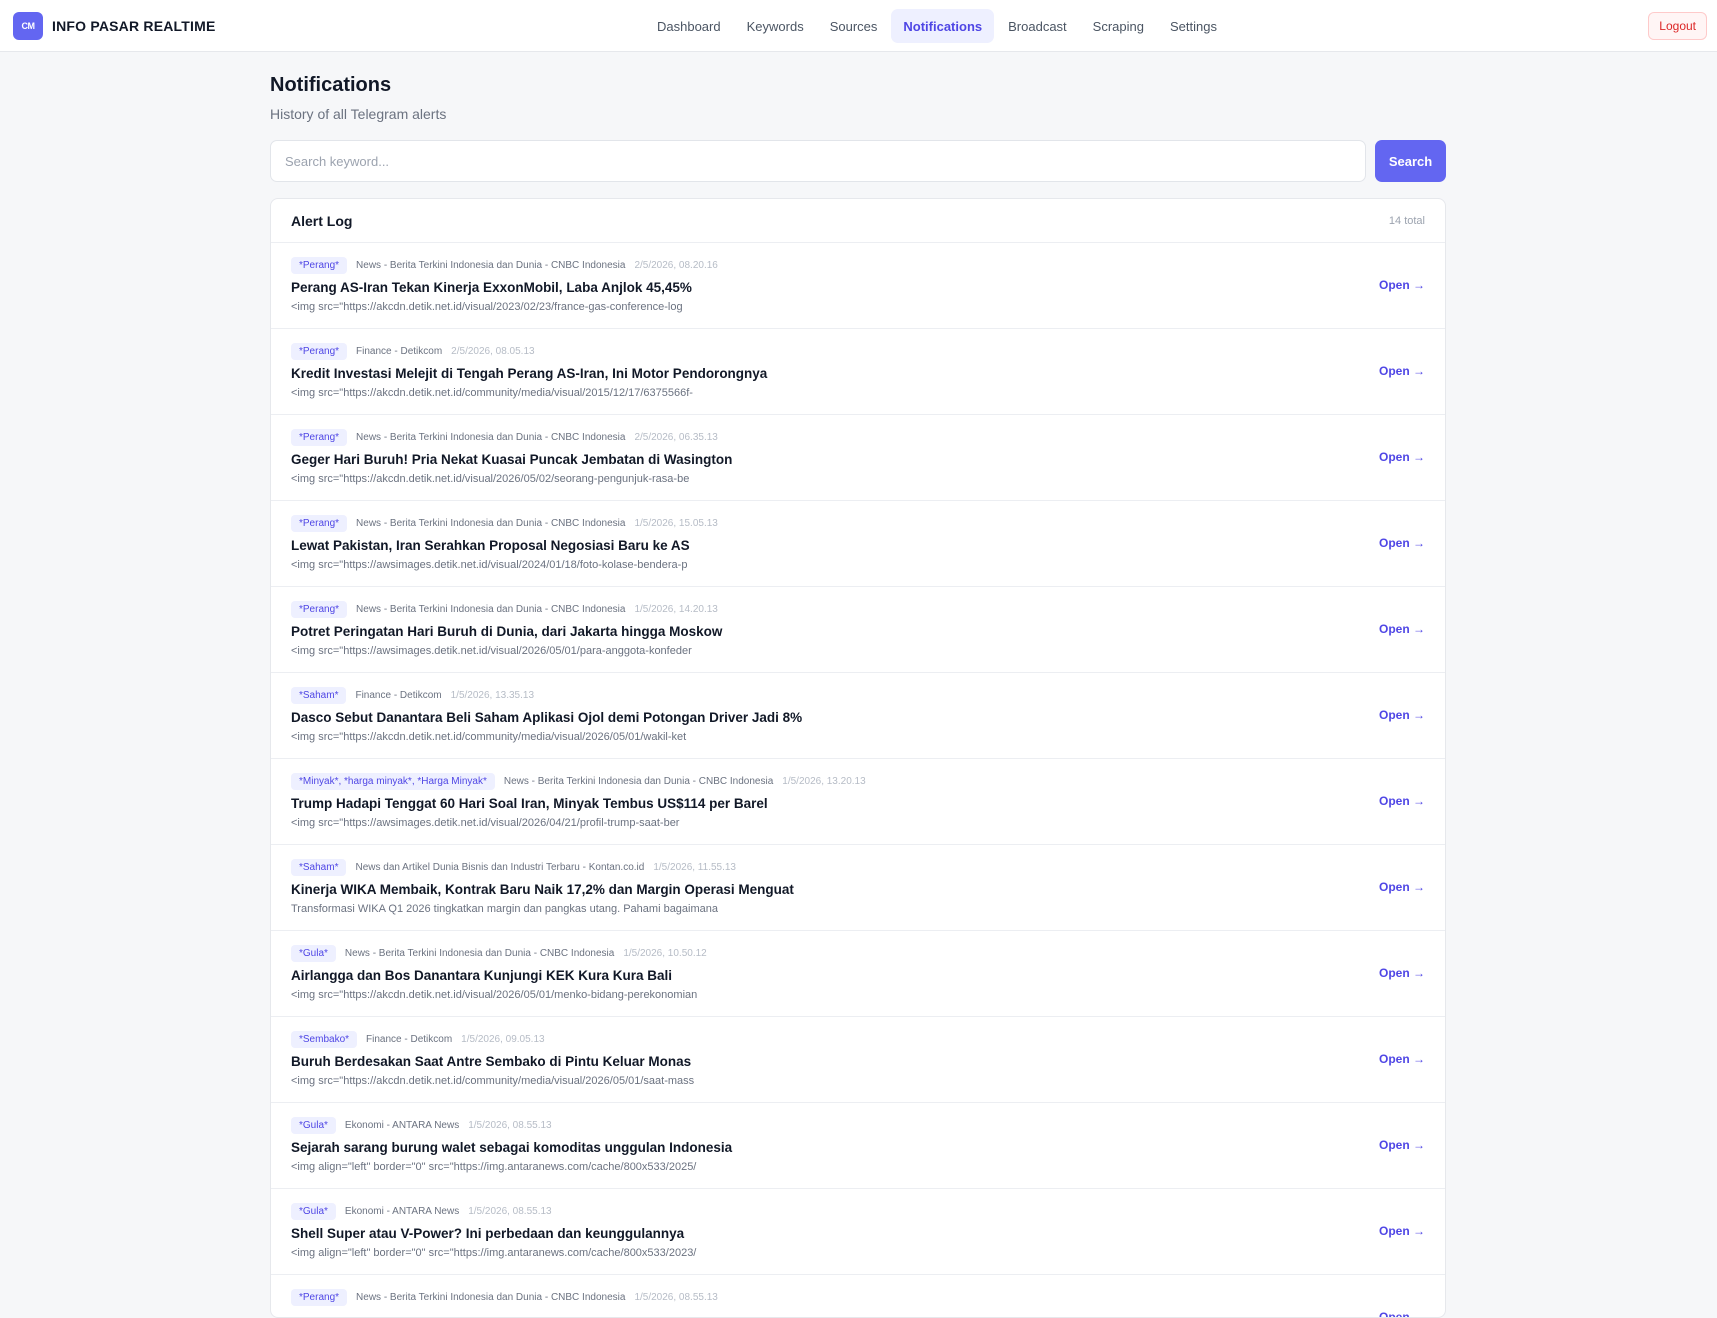 The width and height of the screenshot is (1717, 1318). What do you see at coordinates (493, 351) in the screenshot?
I see `alert-timestamp: 2/5/2026, 08.05.13` at bounding box center [493, 351].